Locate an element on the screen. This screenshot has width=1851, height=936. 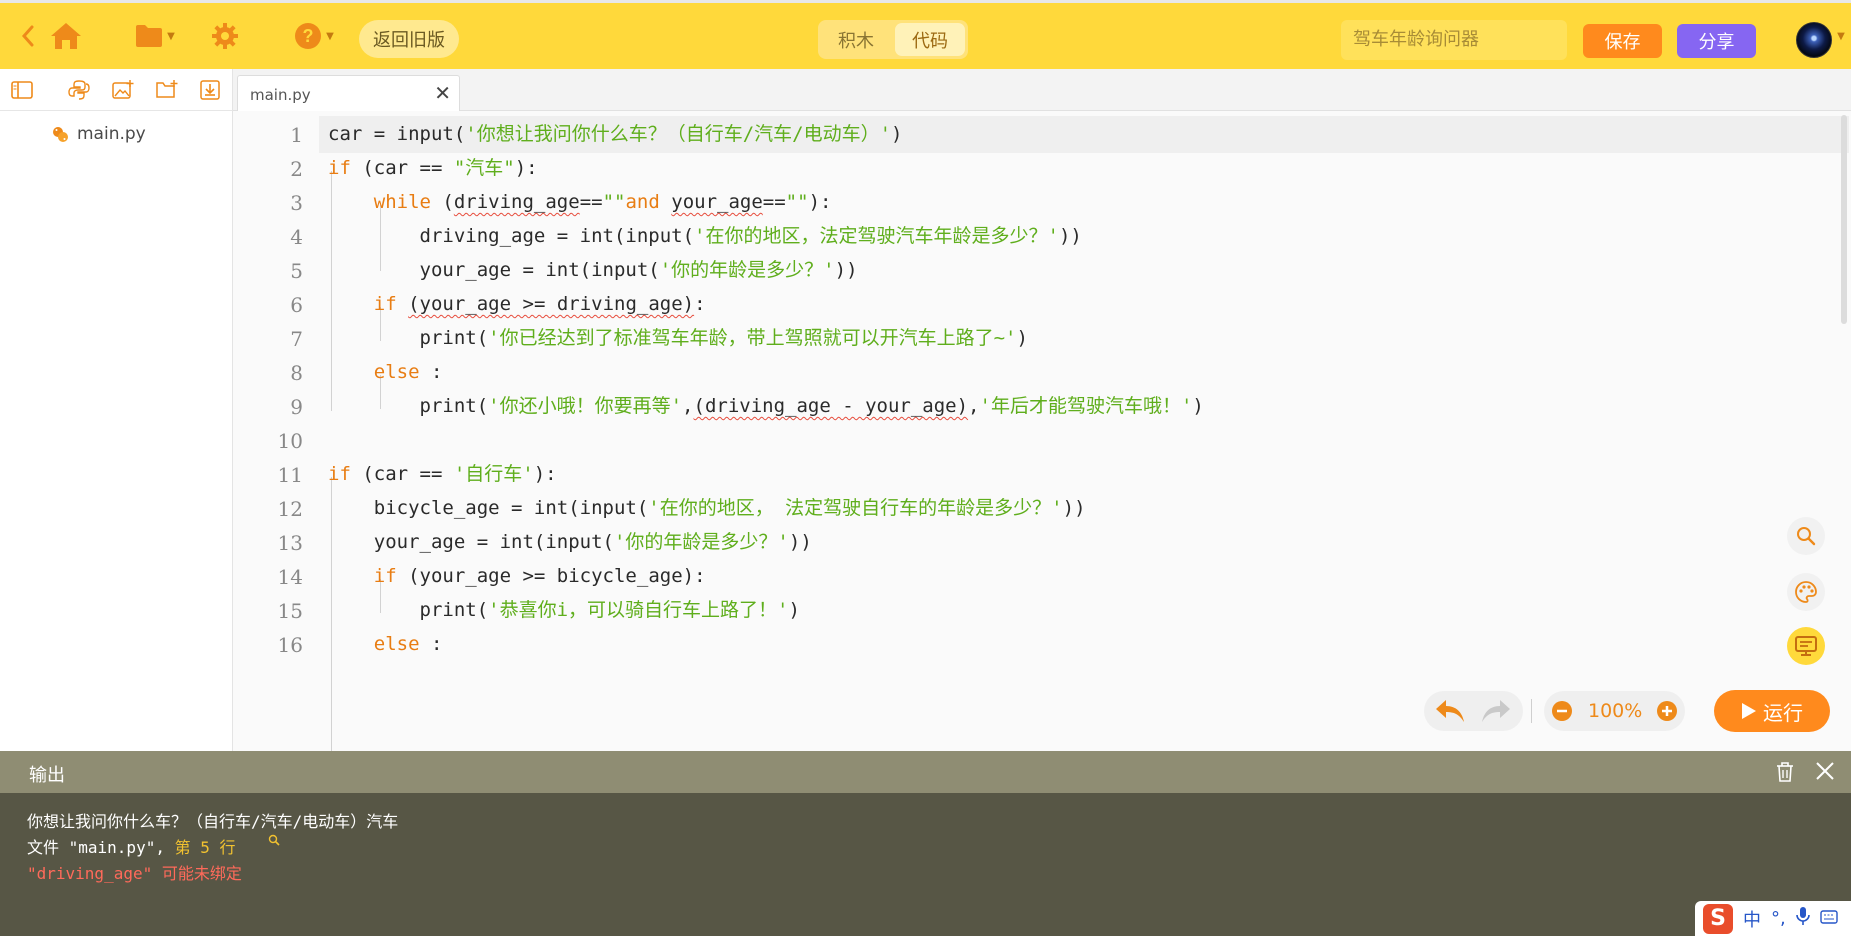
settings-gear-icon is located at coordinates (225, 36).